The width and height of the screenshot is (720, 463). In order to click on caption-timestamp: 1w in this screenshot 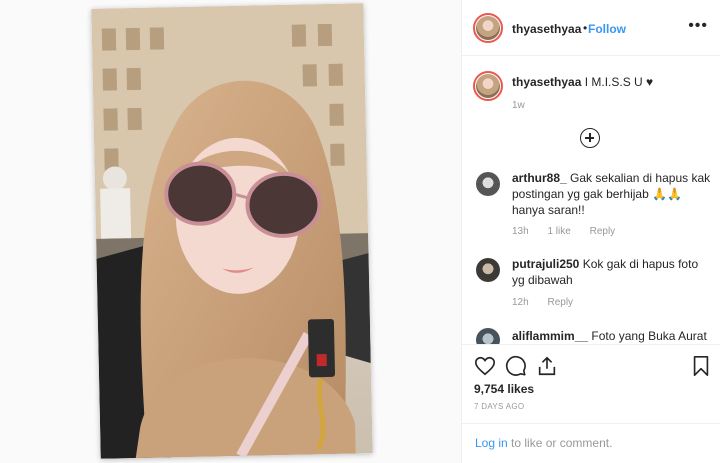, I will do `click(518, 105)`.